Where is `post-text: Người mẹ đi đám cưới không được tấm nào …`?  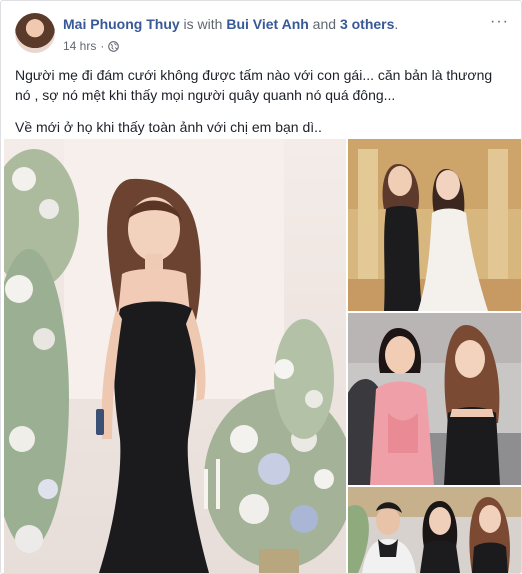 post-text: Người mẹ đi đám cưới không được tấm nào … is located at coordinates (262, 107).